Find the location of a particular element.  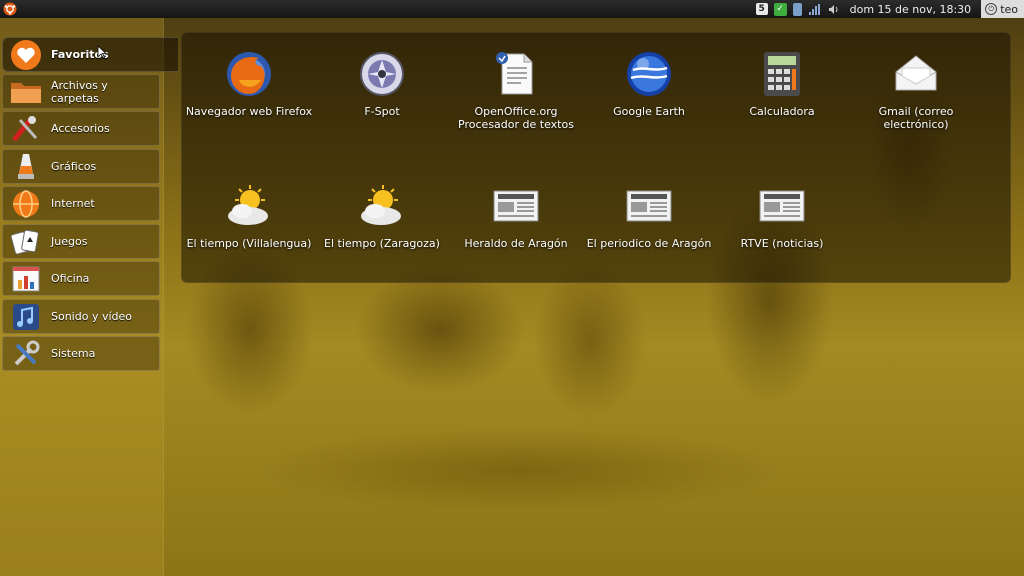

fspot-icon is located at coordinates (382, 74).